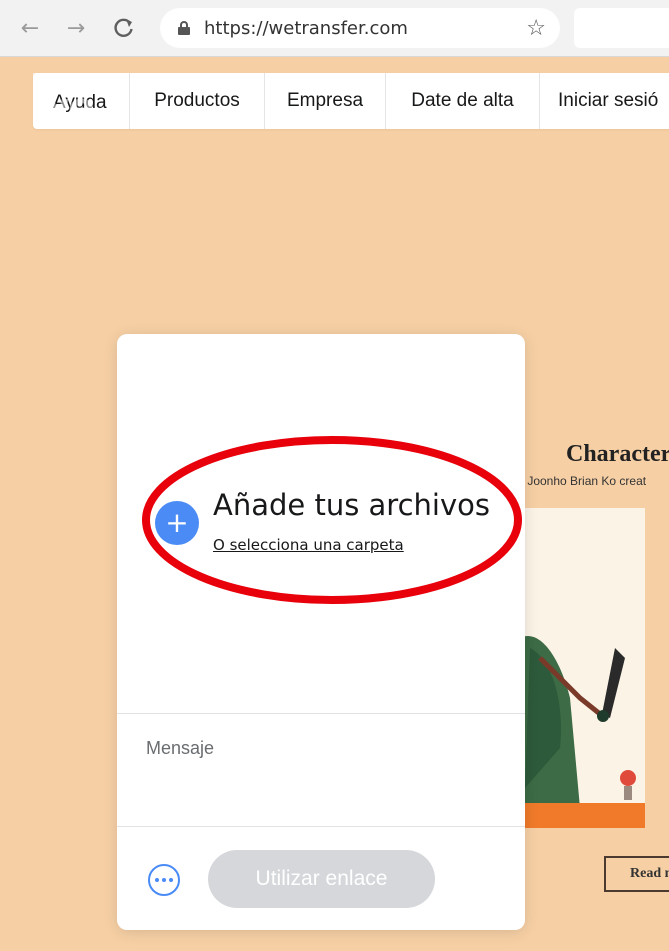 Image resolution: width=669 pixels, height=951 pixels. Describe the element at coordinates (636, 874) in the screenshot. I see `ad-read-more-button: Read m` at that location.